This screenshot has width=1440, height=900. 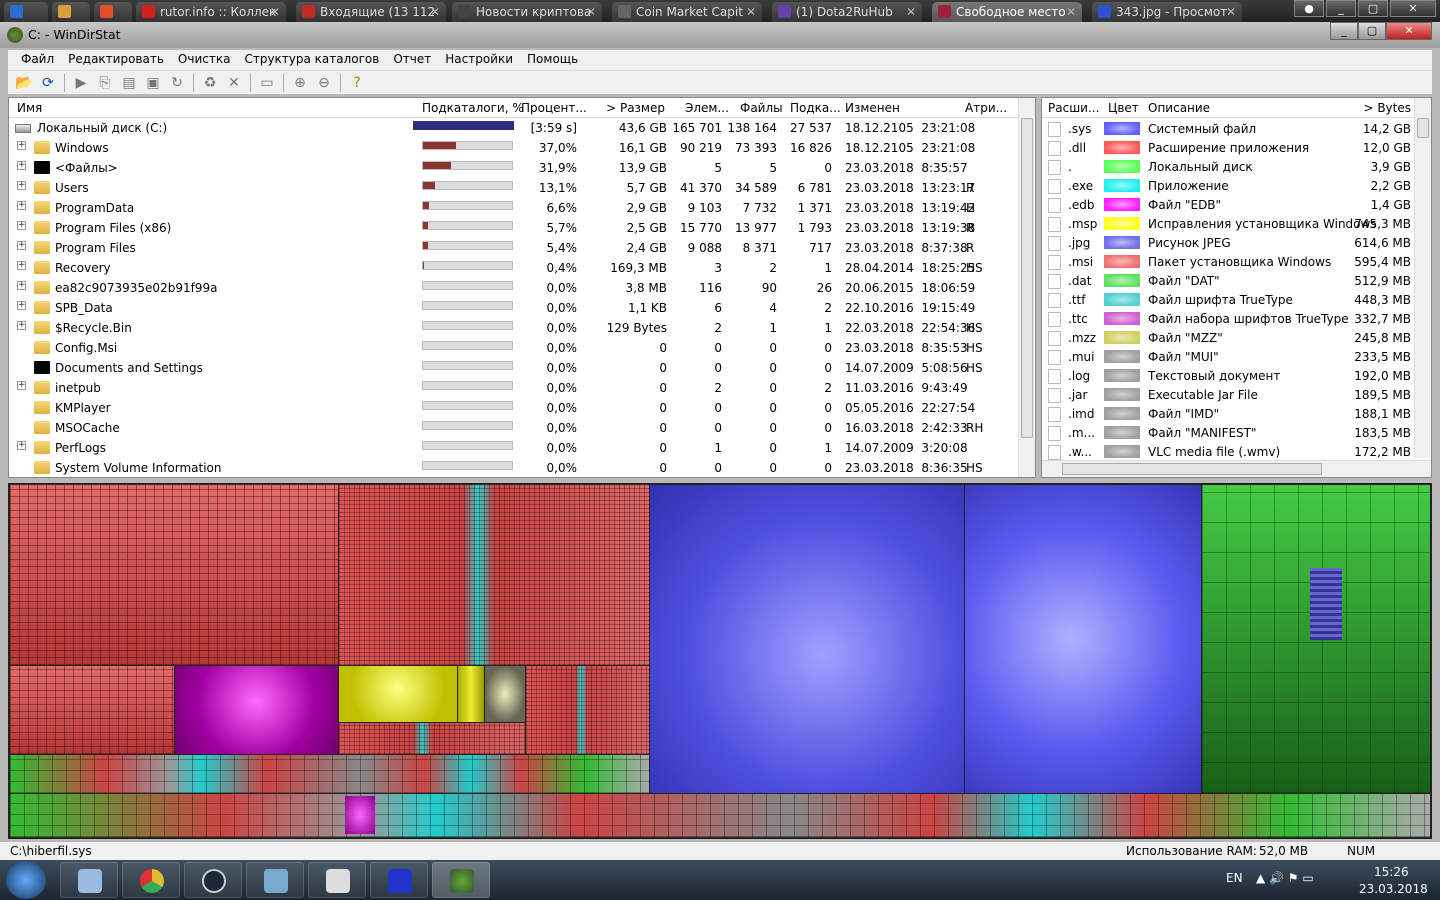 What do you see at coordinates (479, 61) in the screenshot?
I see `menu-item: Настройки` at bounding box center [479, 61].